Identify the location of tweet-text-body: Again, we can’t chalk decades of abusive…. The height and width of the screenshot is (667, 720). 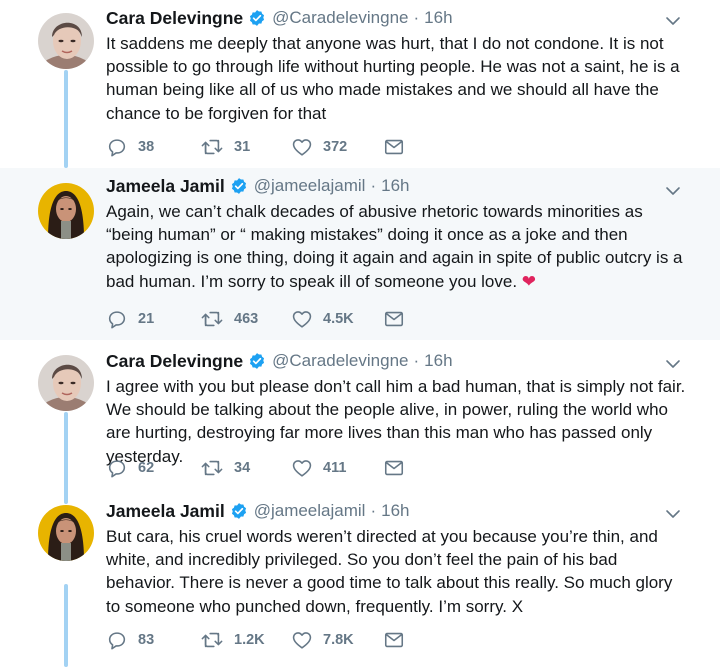
(394, 246).